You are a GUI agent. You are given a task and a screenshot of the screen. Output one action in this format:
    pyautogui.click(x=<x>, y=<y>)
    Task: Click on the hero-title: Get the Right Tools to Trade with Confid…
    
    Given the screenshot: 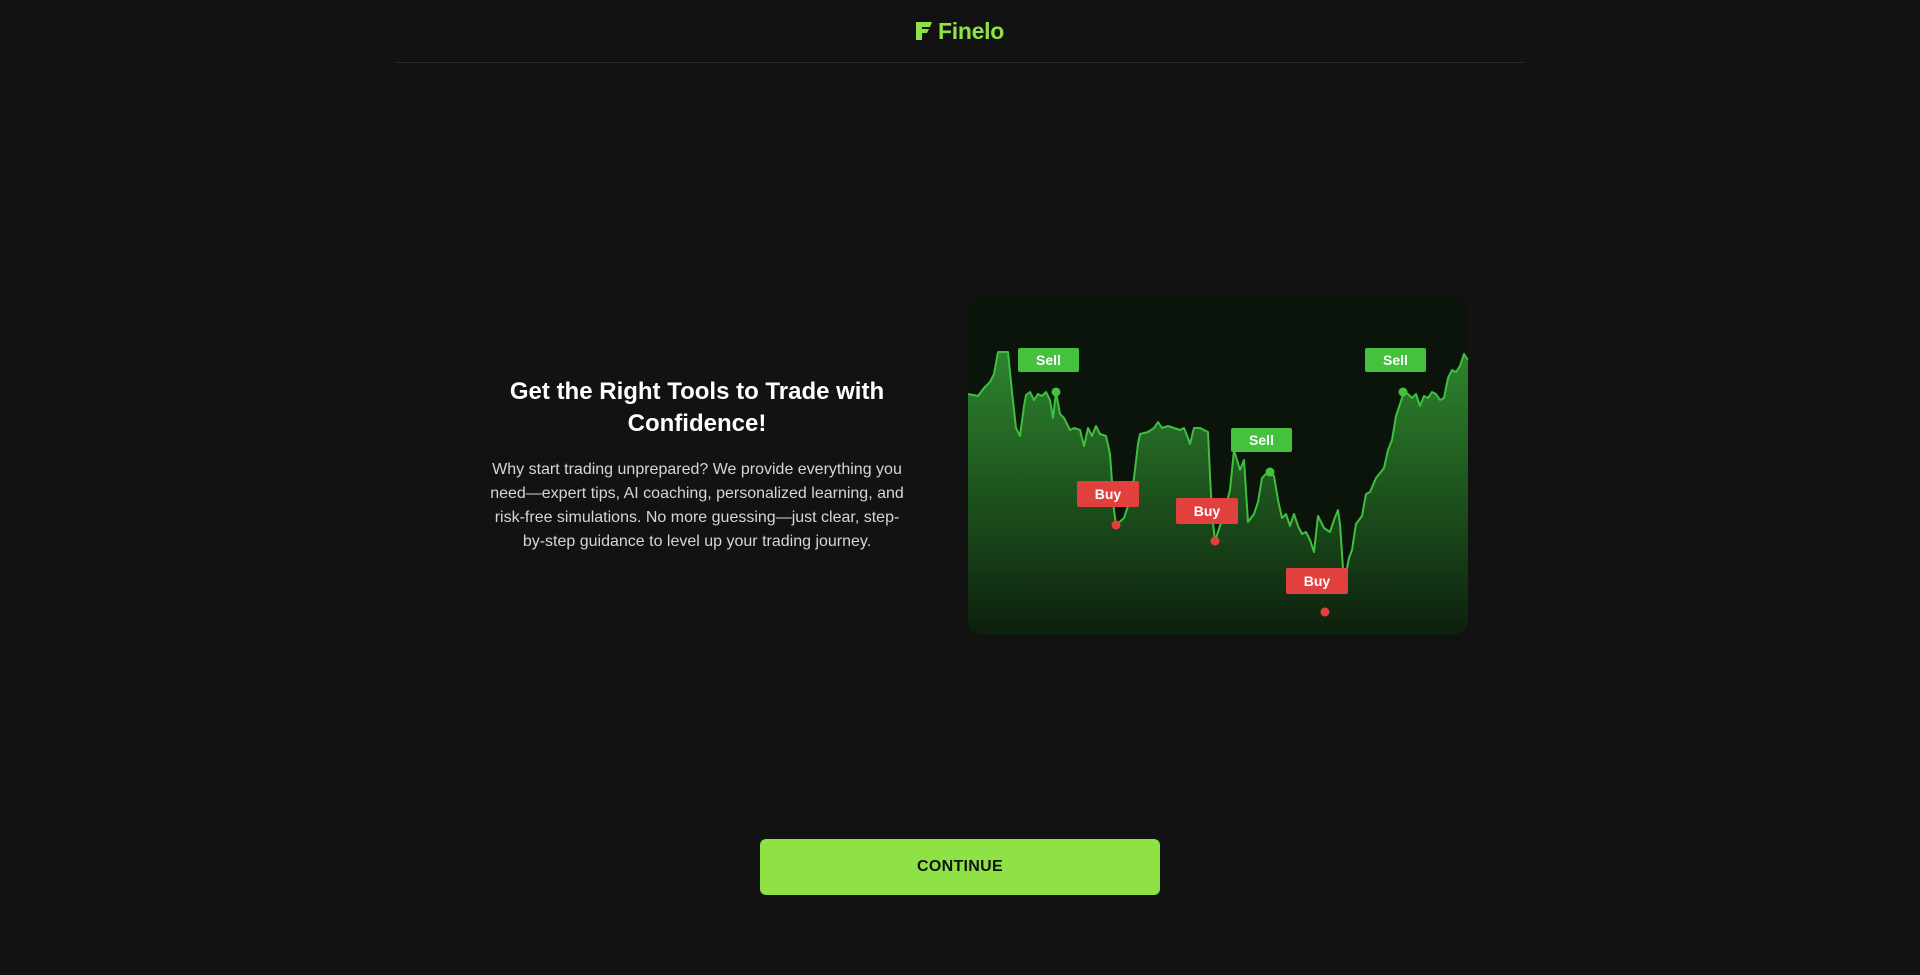 What is the action you would take?
    pyautogui.click(x=697, y=407)
    